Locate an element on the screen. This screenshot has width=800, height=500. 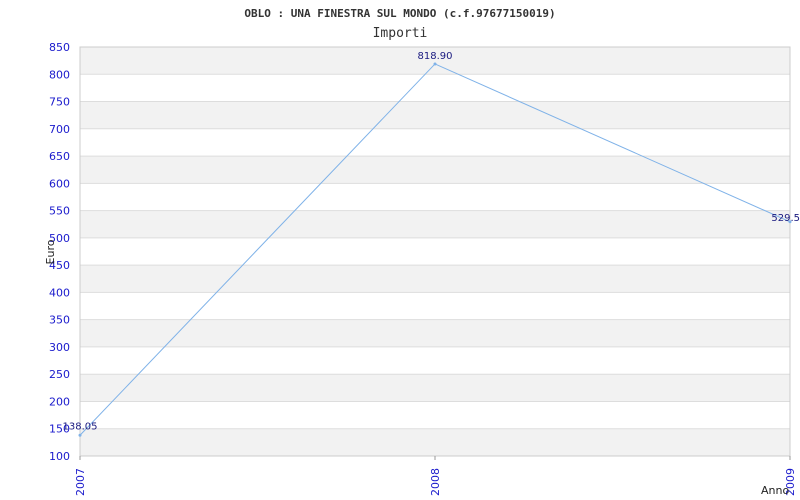
data-label: 138.05 is located at coordinates (80, 426).